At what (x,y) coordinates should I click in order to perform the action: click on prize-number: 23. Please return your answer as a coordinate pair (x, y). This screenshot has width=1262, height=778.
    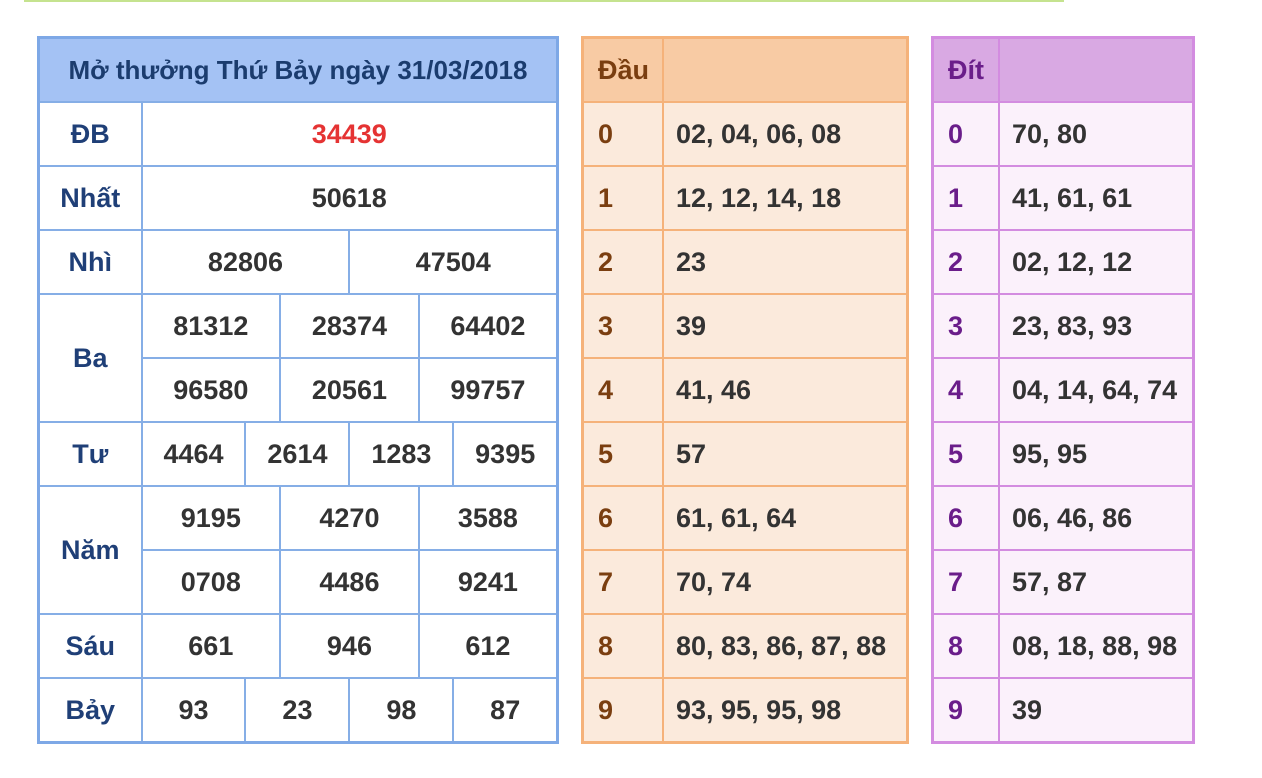
    Looking at the image, I should click on (297, 710).